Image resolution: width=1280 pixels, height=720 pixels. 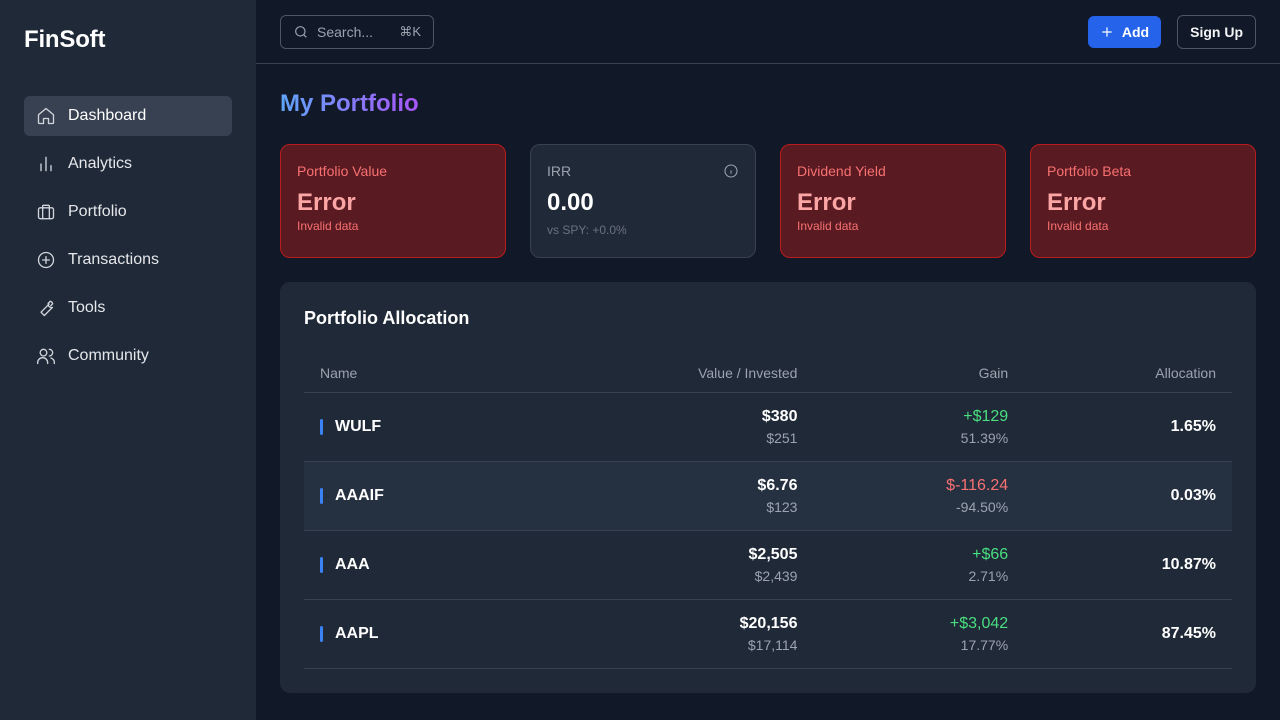 What do you see at coordinates (411, 373) in the screenshot?
I see `column-header-name: Name` at bounding box center [411, 373].